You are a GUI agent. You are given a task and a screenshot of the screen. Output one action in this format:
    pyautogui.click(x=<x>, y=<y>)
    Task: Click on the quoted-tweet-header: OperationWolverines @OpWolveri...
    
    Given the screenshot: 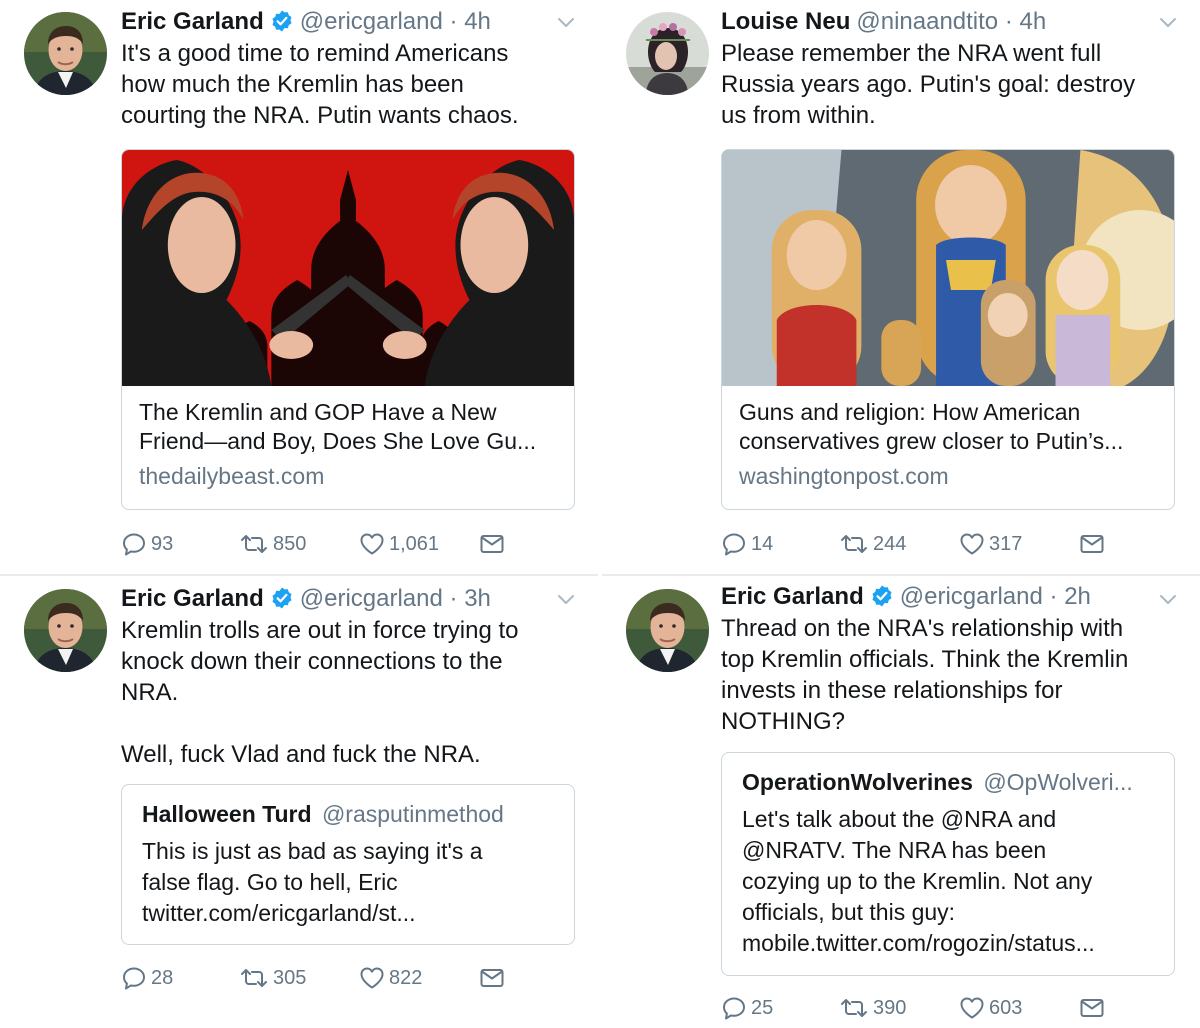 What is the action you would take?
    pyautogui.click(x=948, y=782)
    